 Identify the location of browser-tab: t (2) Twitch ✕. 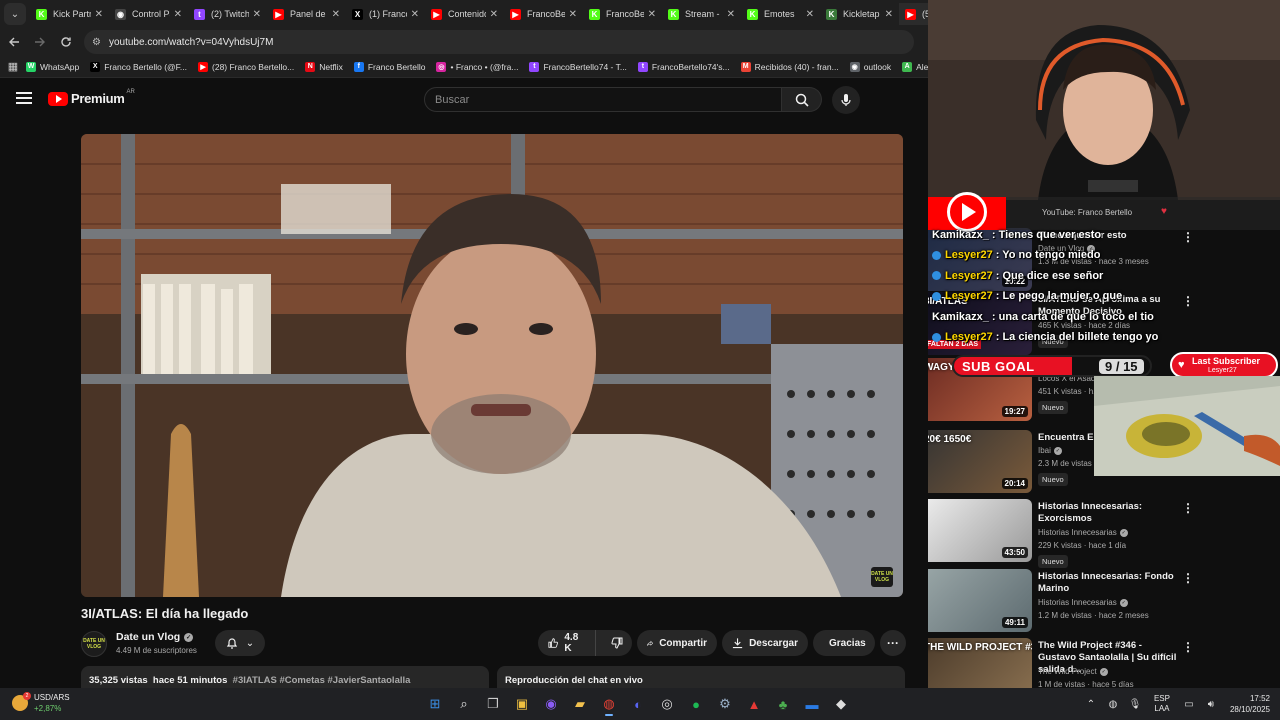
(227, 14).